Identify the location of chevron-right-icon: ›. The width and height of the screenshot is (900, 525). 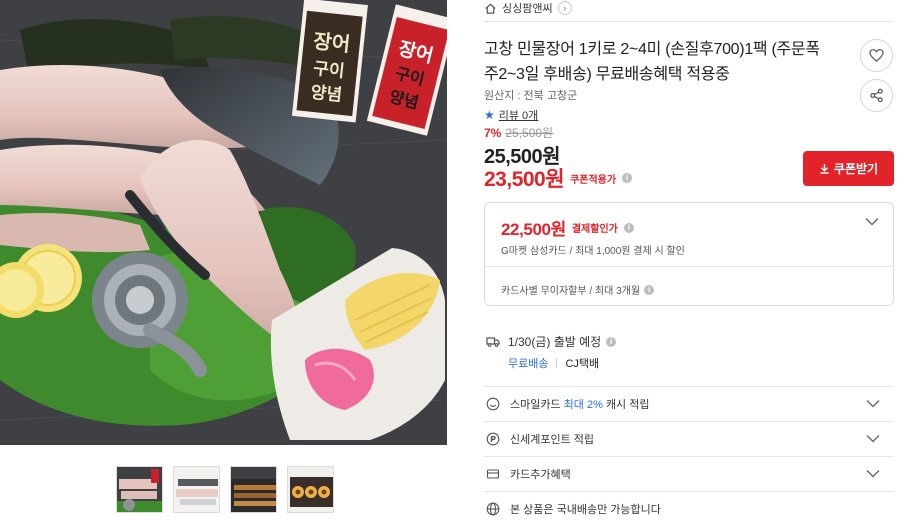
(564, 8).